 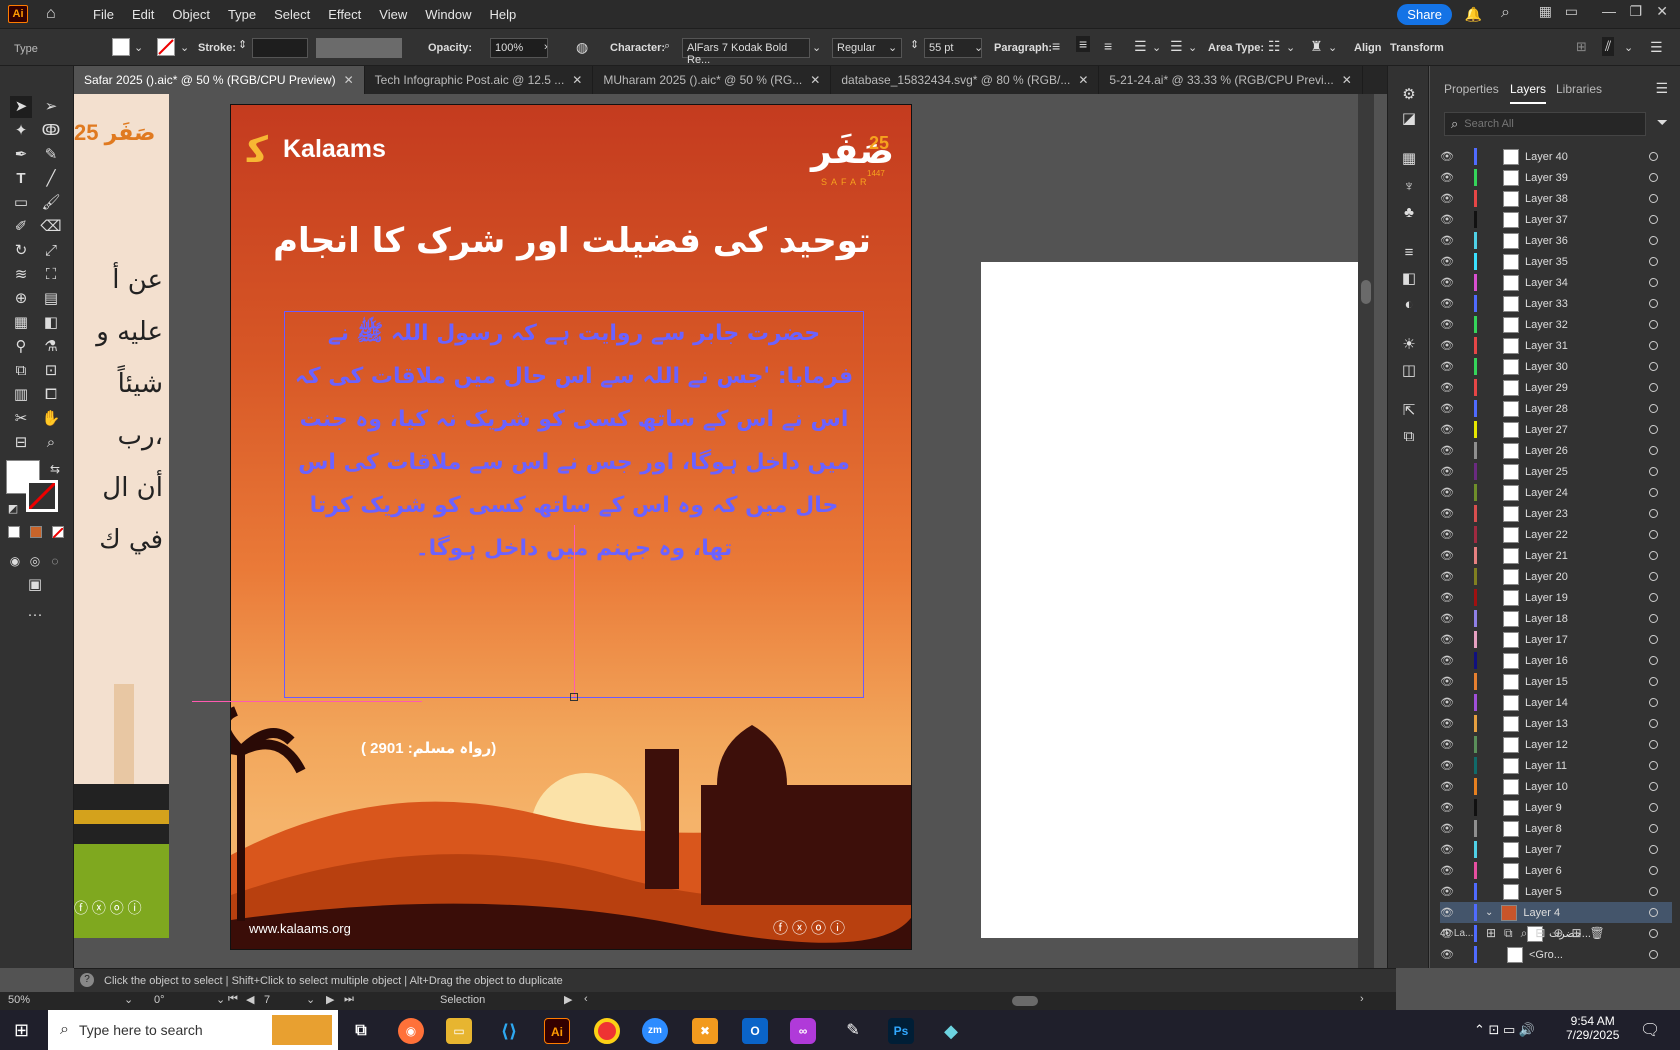 What do you see at coordinates (1587, 472) in the screenshot?
I see `layer-name: Layer 25` at bounding box center [1587, 472].